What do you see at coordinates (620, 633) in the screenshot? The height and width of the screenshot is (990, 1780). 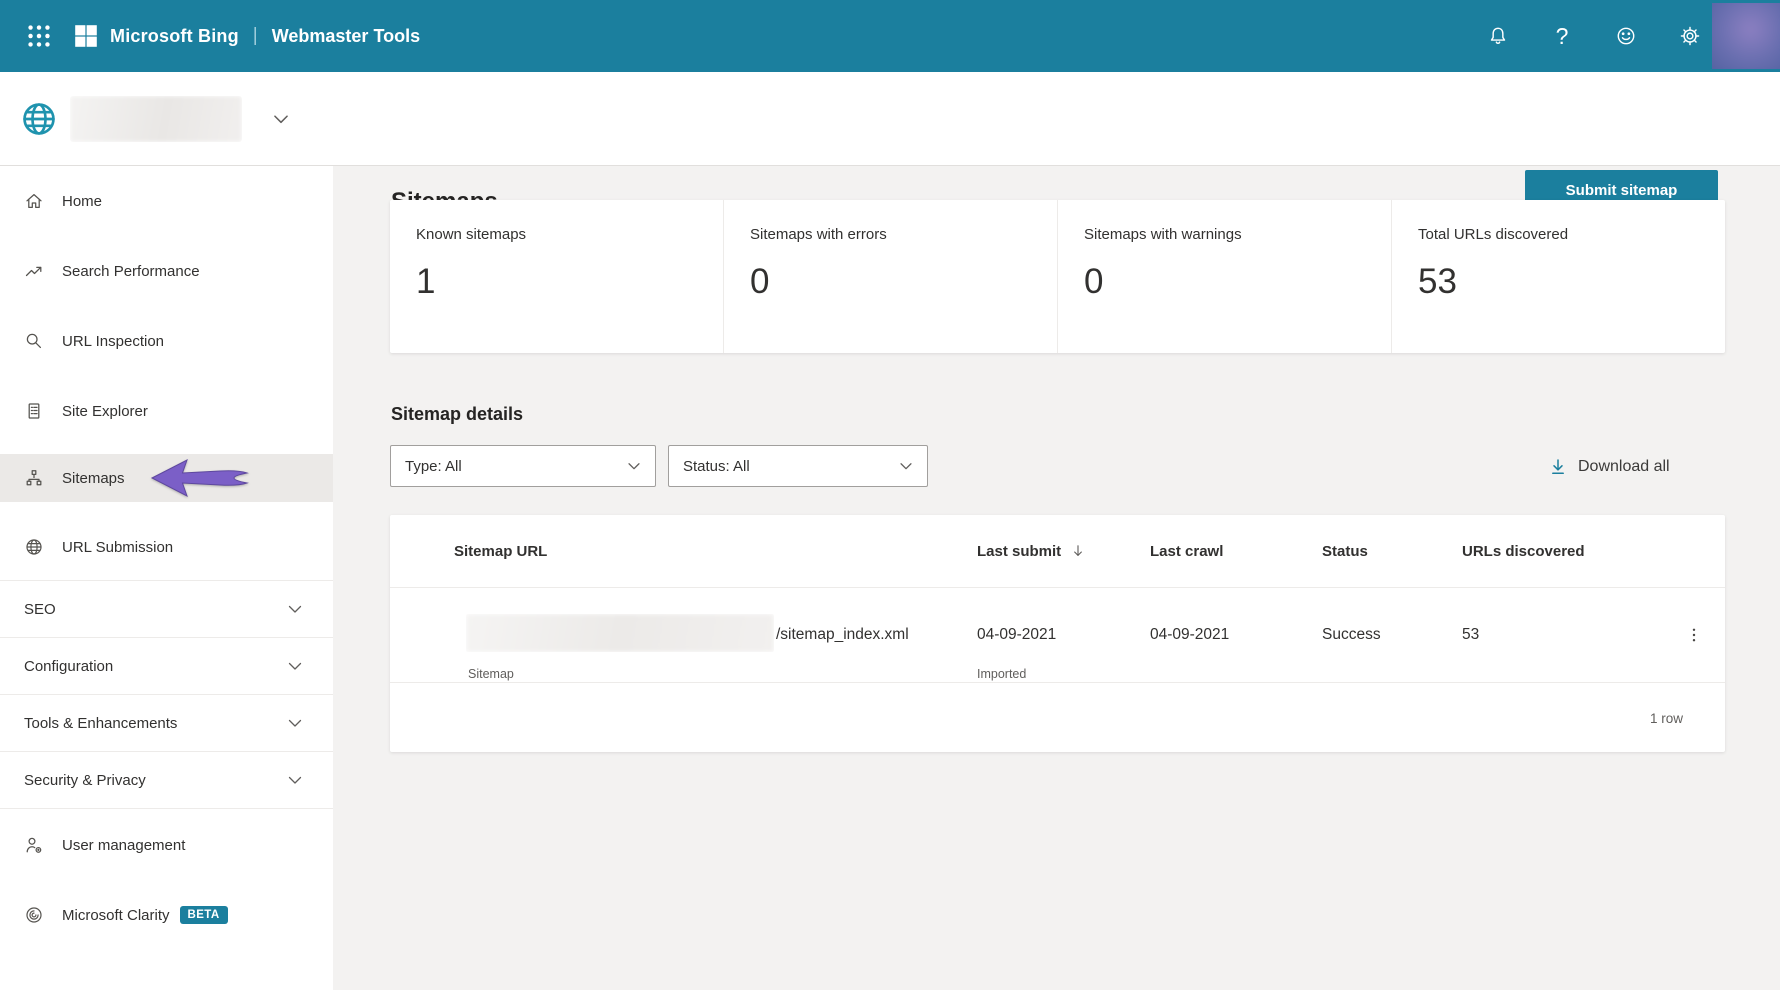 I see `sitemap-url-redacted` at bounding box center [620, 633].